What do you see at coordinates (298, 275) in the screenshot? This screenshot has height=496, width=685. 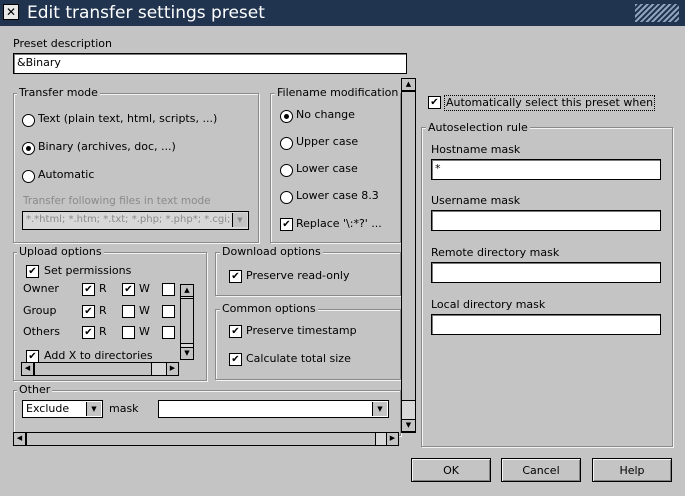 I see `preserve-readonly-label: Preserve read-only` at bounding box center [298, 275].